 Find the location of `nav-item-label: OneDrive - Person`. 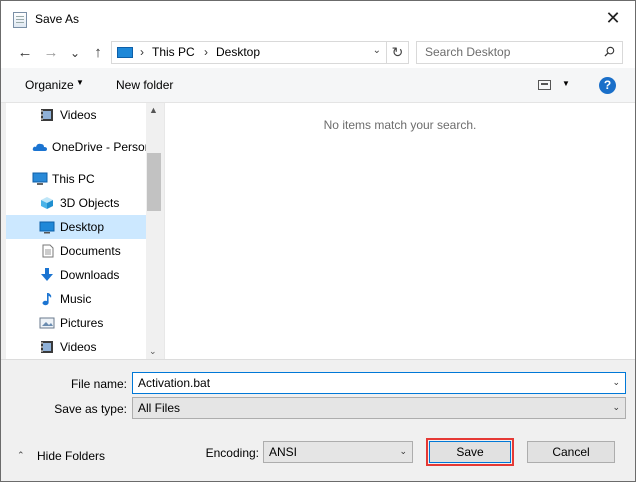

nav-item-label: OneDrive - Person is located at coordinates (99, 147).